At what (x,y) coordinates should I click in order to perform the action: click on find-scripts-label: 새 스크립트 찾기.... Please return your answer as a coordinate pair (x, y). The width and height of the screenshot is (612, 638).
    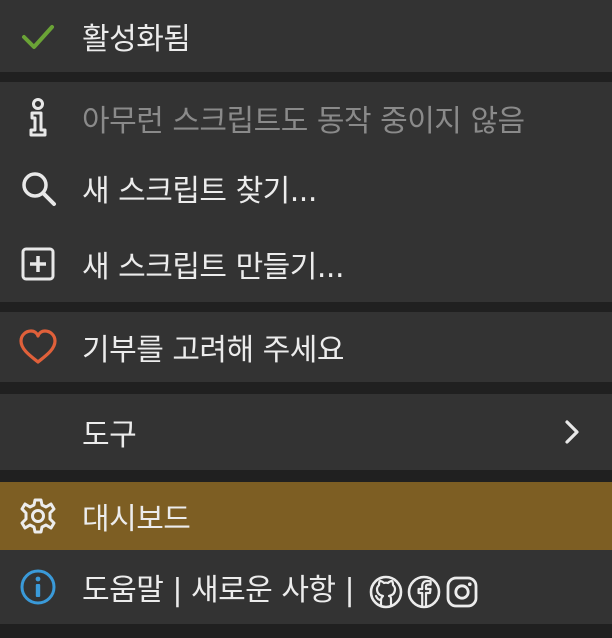
    Looking at the image, I should click on (199, 191).